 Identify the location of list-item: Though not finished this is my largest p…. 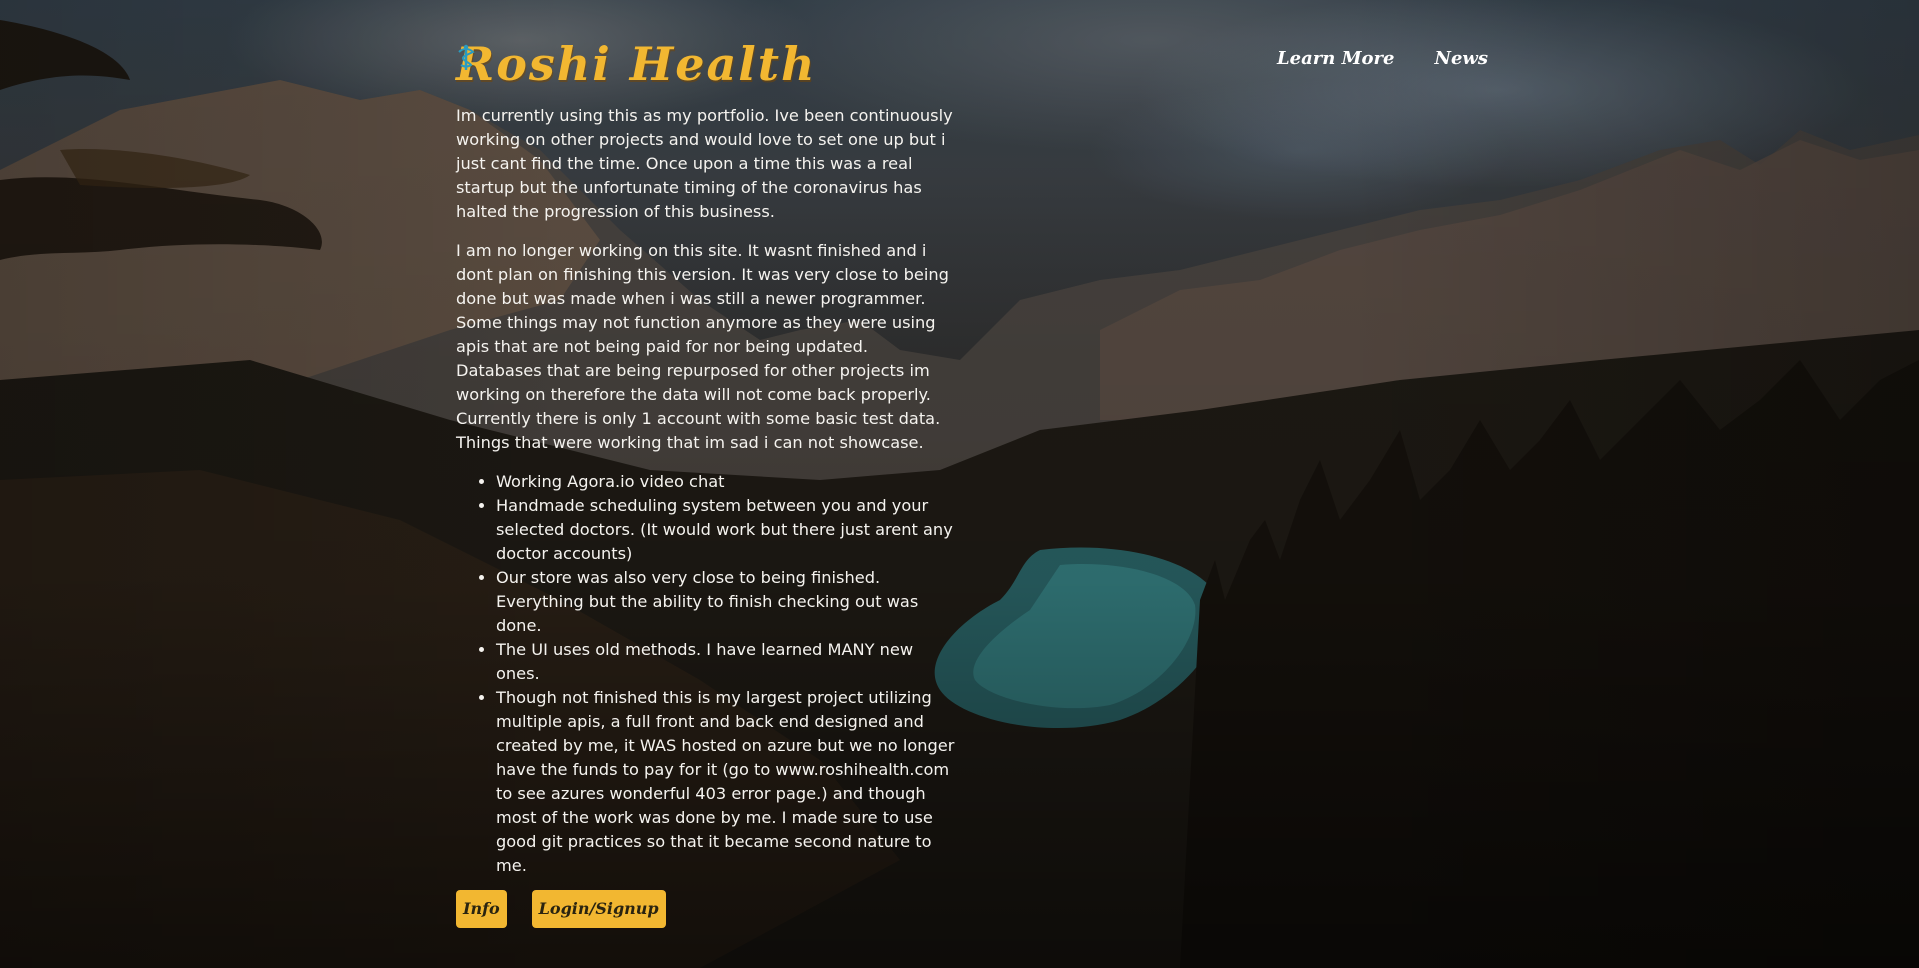
(726, 782).